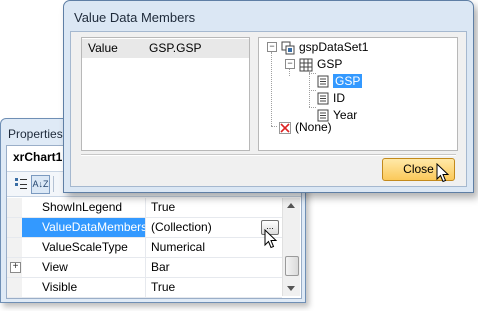 The image size is (478, 311). I want to click on categorized-icon, so click(21, 184).